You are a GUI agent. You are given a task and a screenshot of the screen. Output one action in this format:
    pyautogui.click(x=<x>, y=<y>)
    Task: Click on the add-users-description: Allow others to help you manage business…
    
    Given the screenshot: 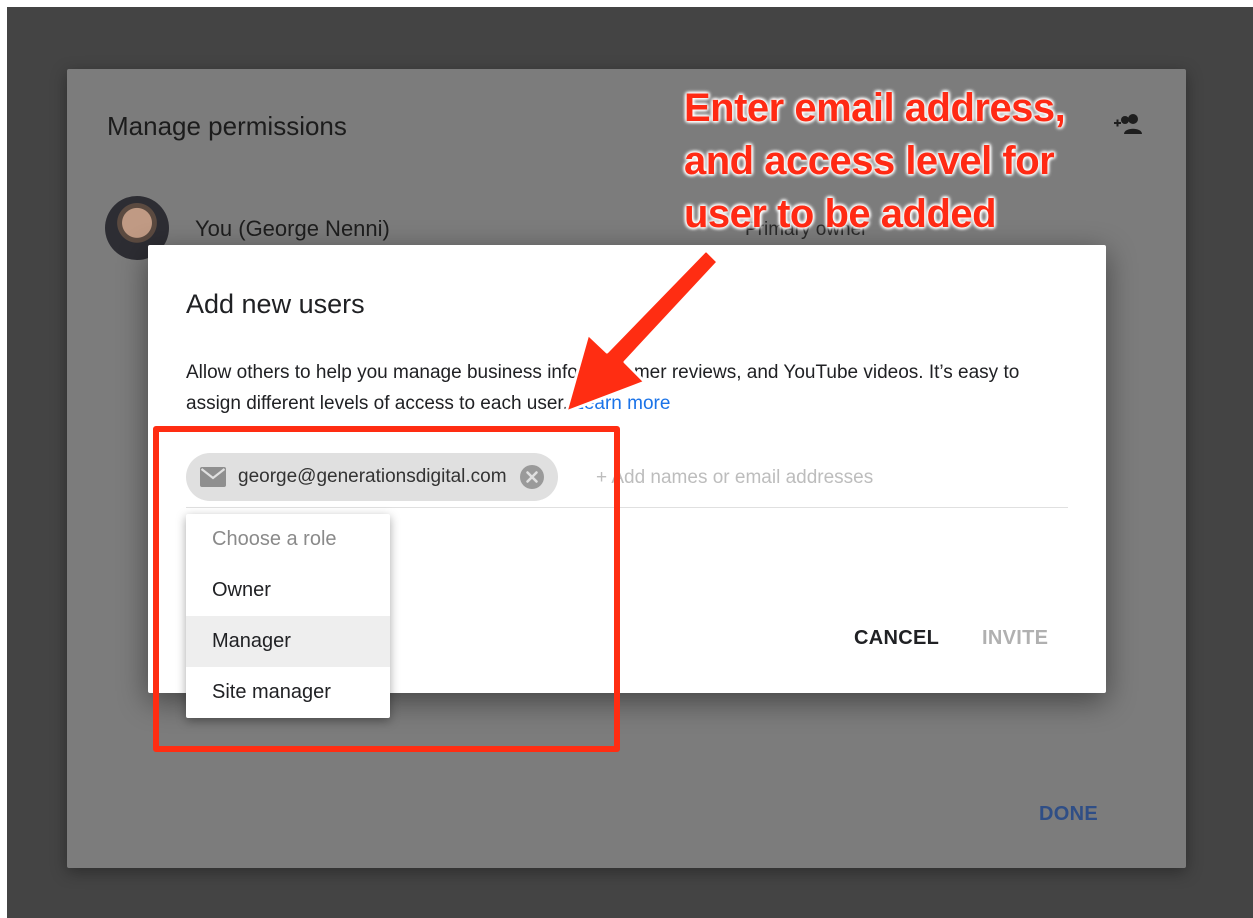 What is the action you would take?
    pyautogui.click(x=631, y=388)
    